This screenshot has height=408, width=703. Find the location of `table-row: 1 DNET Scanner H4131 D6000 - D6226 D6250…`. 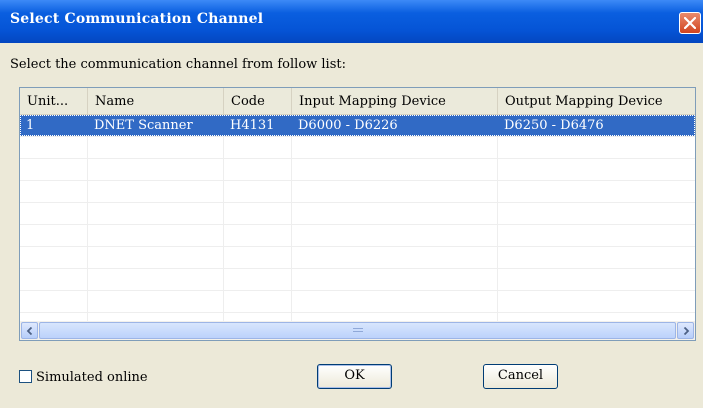

table-row: 1 DNET Scanner H4131 D6000 - D6226 D6250… is located at coordinates (357, 126).